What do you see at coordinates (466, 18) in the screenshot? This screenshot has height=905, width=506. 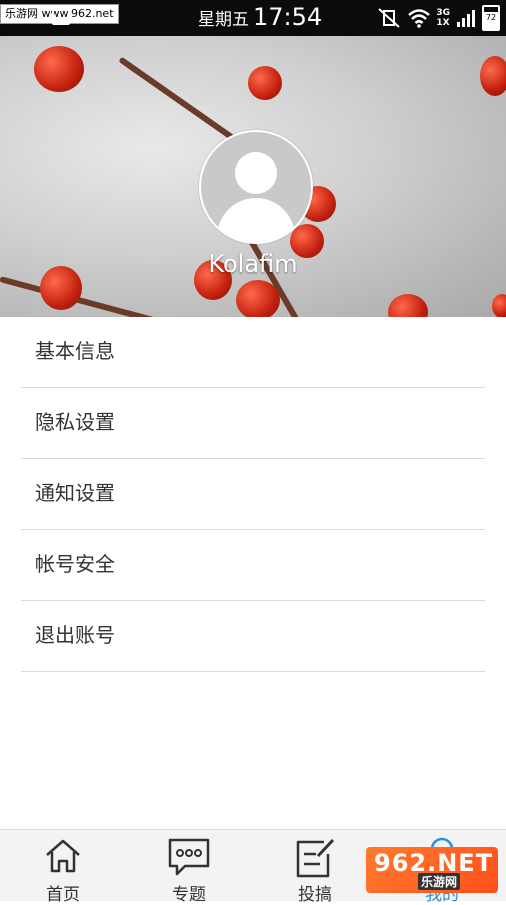 I see `signal-icon` at bounding box center [466, 18].